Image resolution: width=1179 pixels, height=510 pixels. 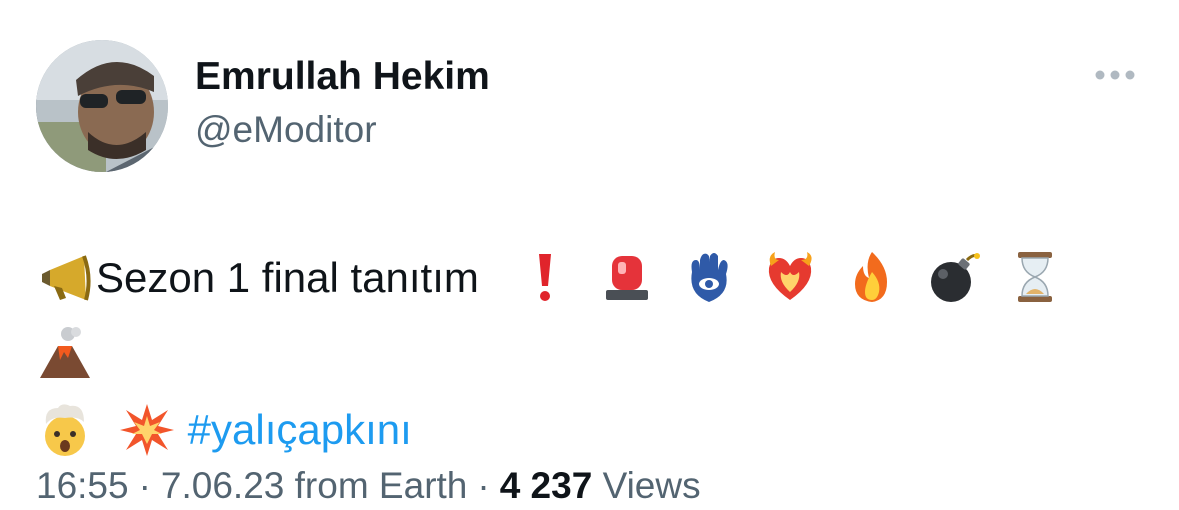 I want to click on exclamation-emoji, so click(x=545, y=277).